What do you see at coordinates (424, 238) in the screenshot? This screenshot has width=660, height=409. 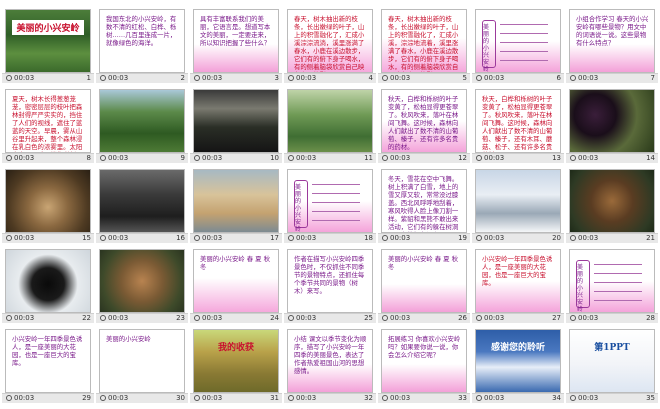 I see `slide-info-bar: 00:03 19` at bounding box center [424, 238].